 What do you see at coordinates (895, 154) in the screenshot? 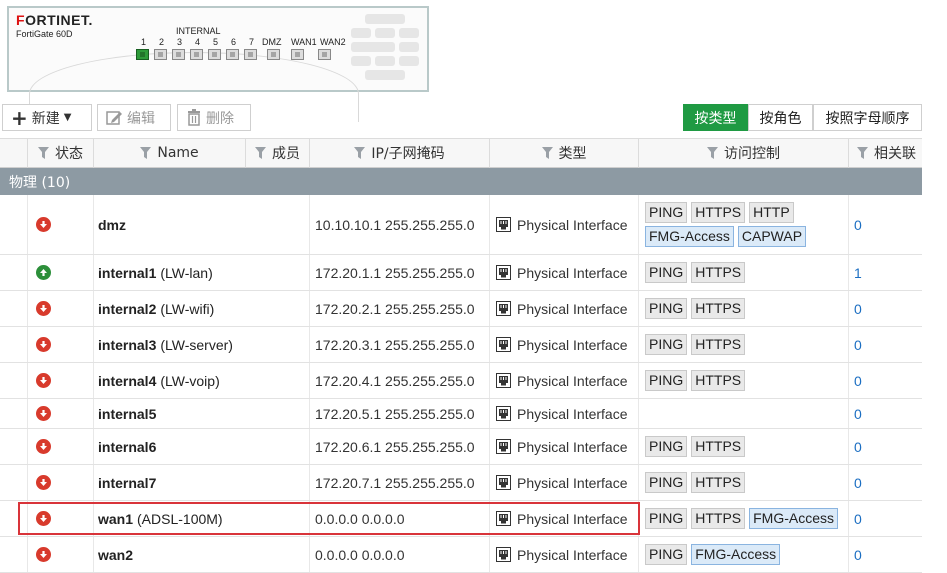
I see `header-ref-label: 相关联` at bounding box center [895, 154].